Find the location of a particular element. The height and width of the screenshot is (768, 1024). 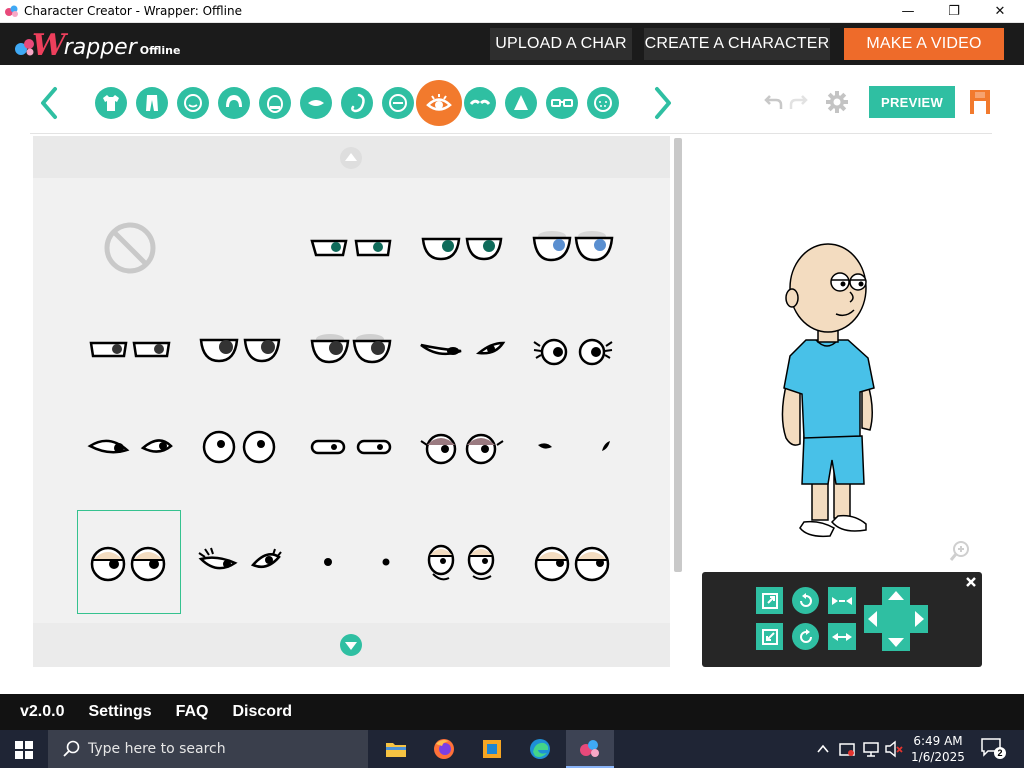

folder-icon is located at coordinates (396, 750).